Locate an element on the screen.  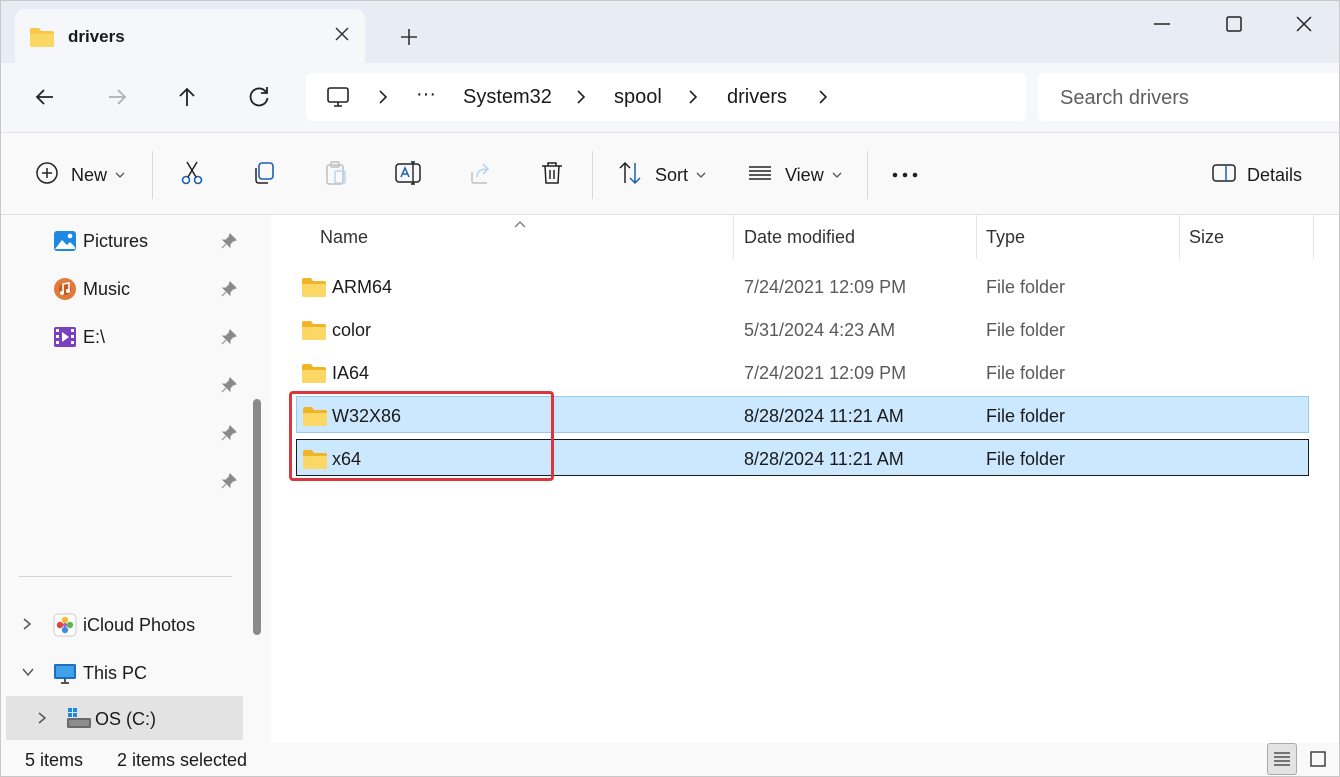
icloud-photos-icon is located at coordinates (65, 625).